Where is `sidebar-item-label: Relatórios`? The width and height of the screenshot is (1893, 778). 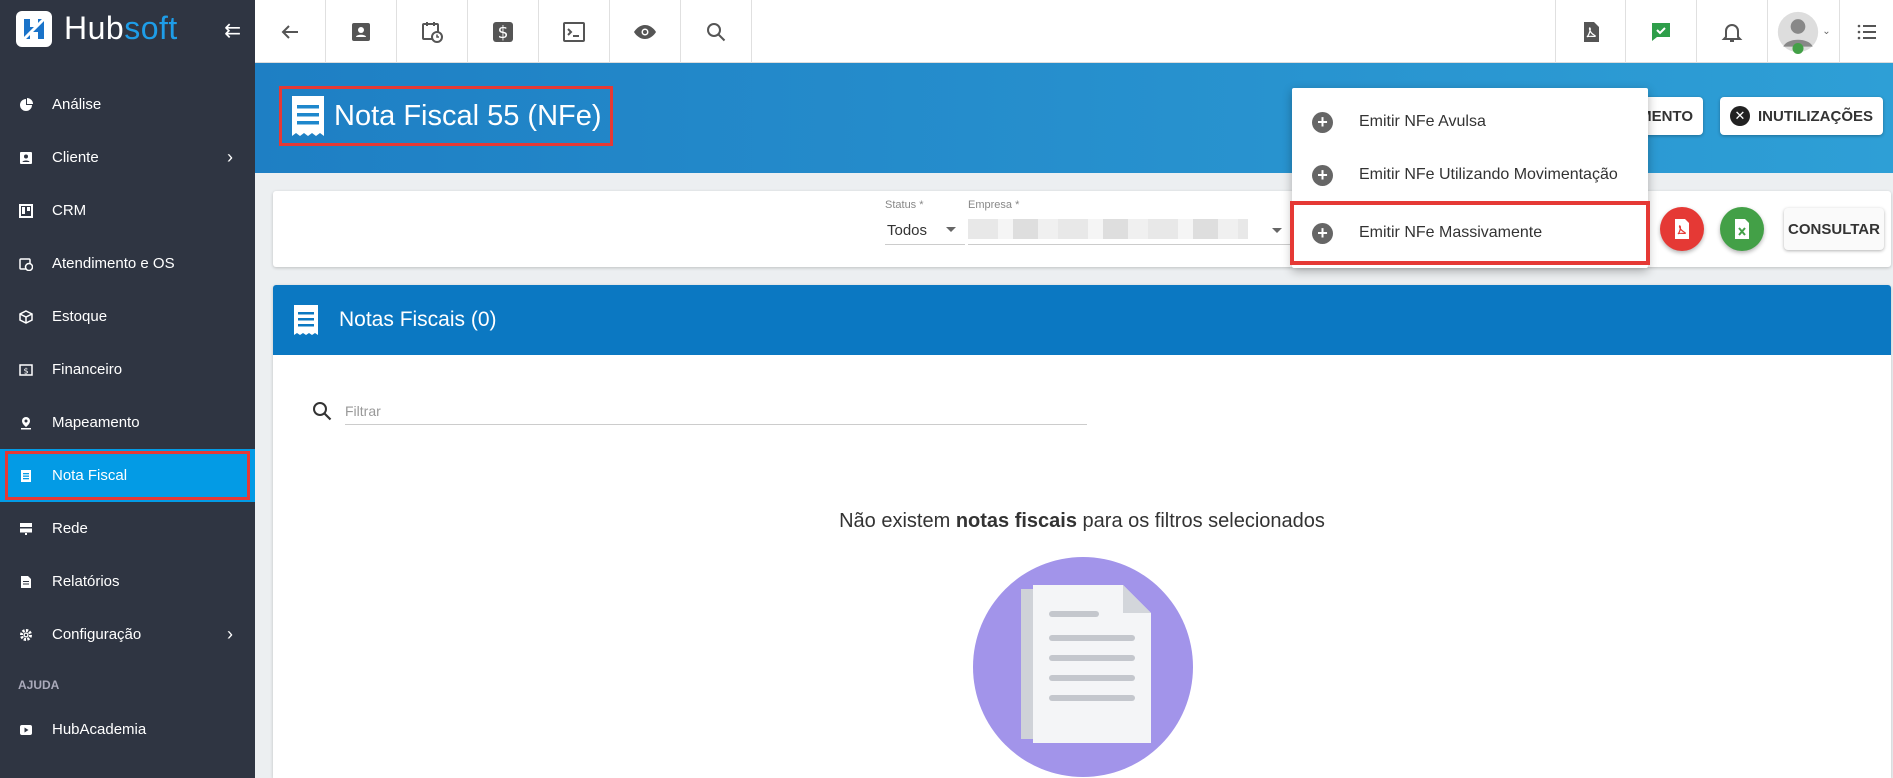
sidebar-item-label: Relatórios is located at coordinates (86, 581).